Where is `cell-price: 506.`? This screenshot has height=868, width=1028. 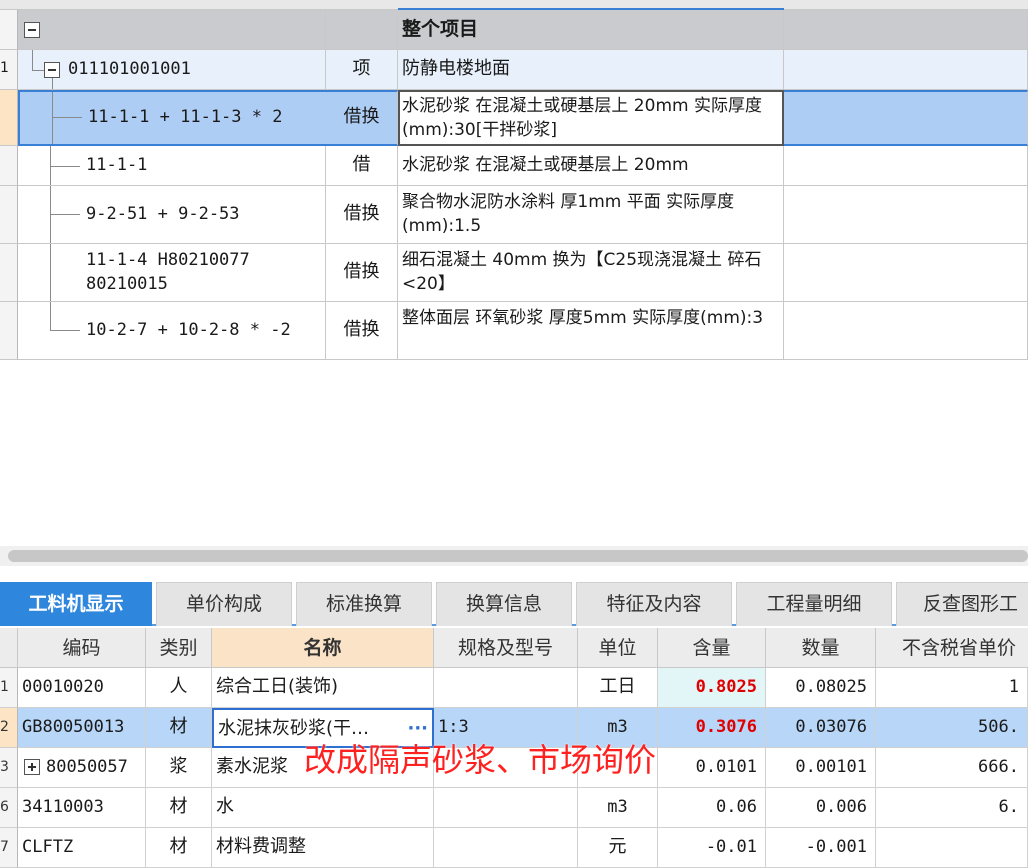
cell-price: 506. is located at coordinates (952, 728).